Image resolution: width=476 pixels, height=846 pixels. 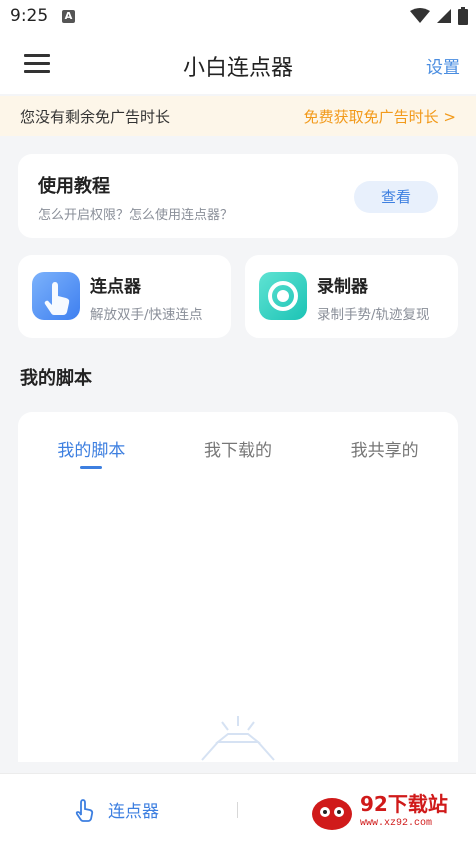 What do you see at coordinates (332, 814) in the screenshot?
I see `watermark-face-icon` at bounding box center [332, 814].